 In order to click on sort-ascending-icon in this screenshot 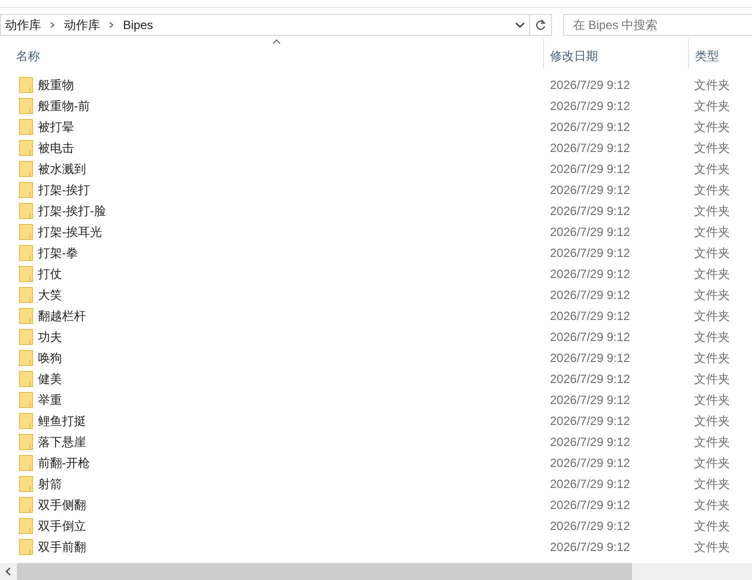, I will do `click(276, 41)`.